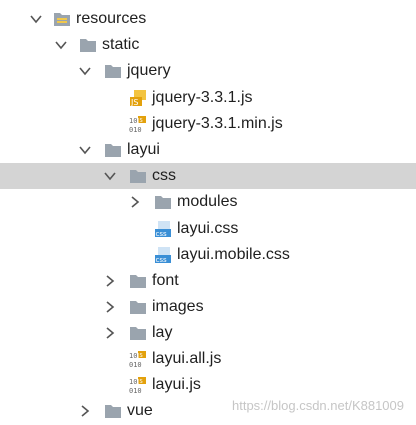  Describe the element at coordinates (176, 384) in the screenshot. I see `layui-js-label: layui.js` at that location.